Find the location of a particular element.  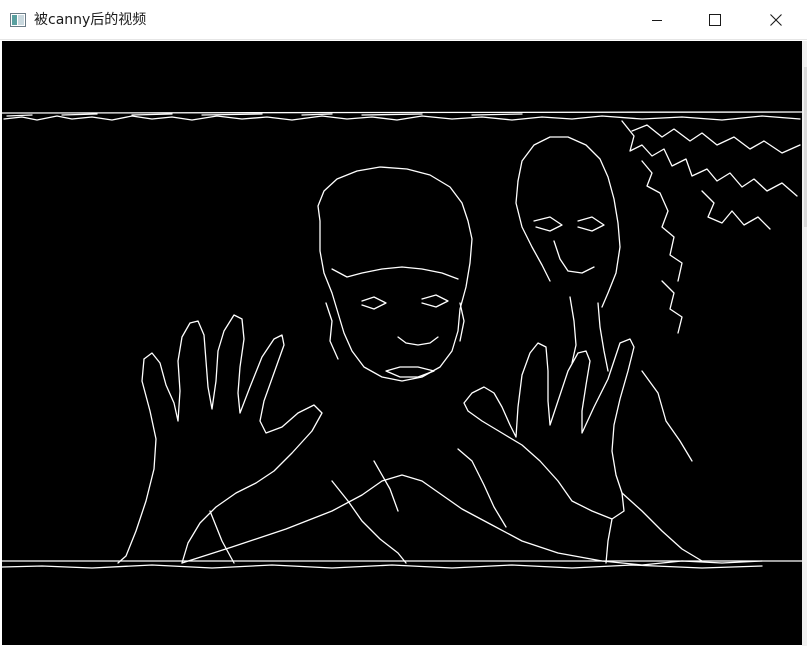

close-icon is located at coordinates (775, 20).